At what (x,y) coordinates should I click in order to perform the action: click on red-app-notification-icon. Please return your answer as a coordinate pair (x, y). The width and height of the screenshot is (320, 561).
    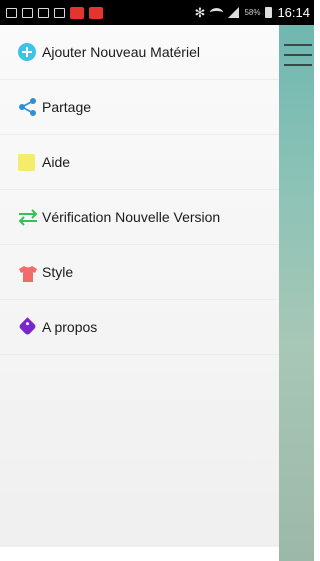
    Looking at the image, I should click on (77, 12).